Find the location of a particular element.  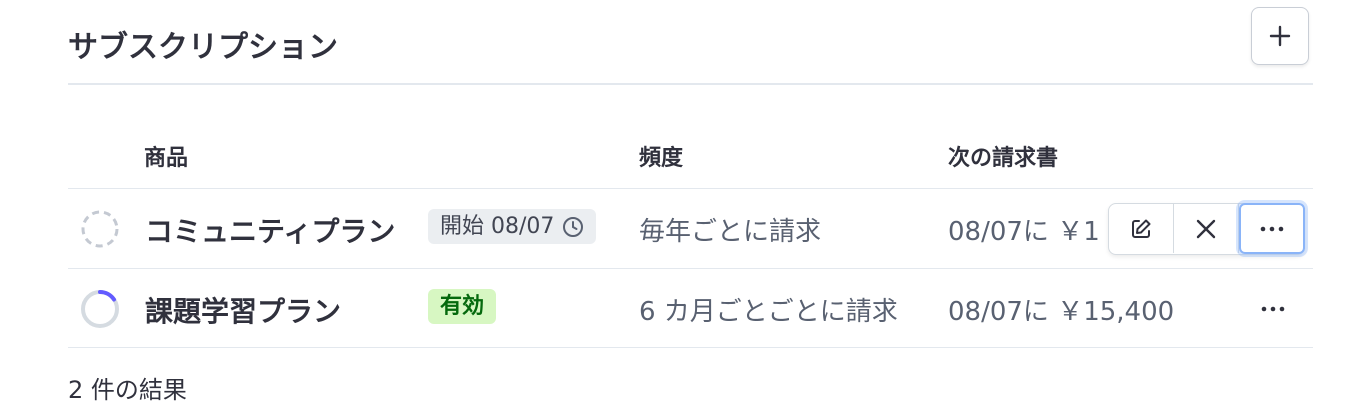

result-count: 2 件の結果 is located at coordinates (127, 390).